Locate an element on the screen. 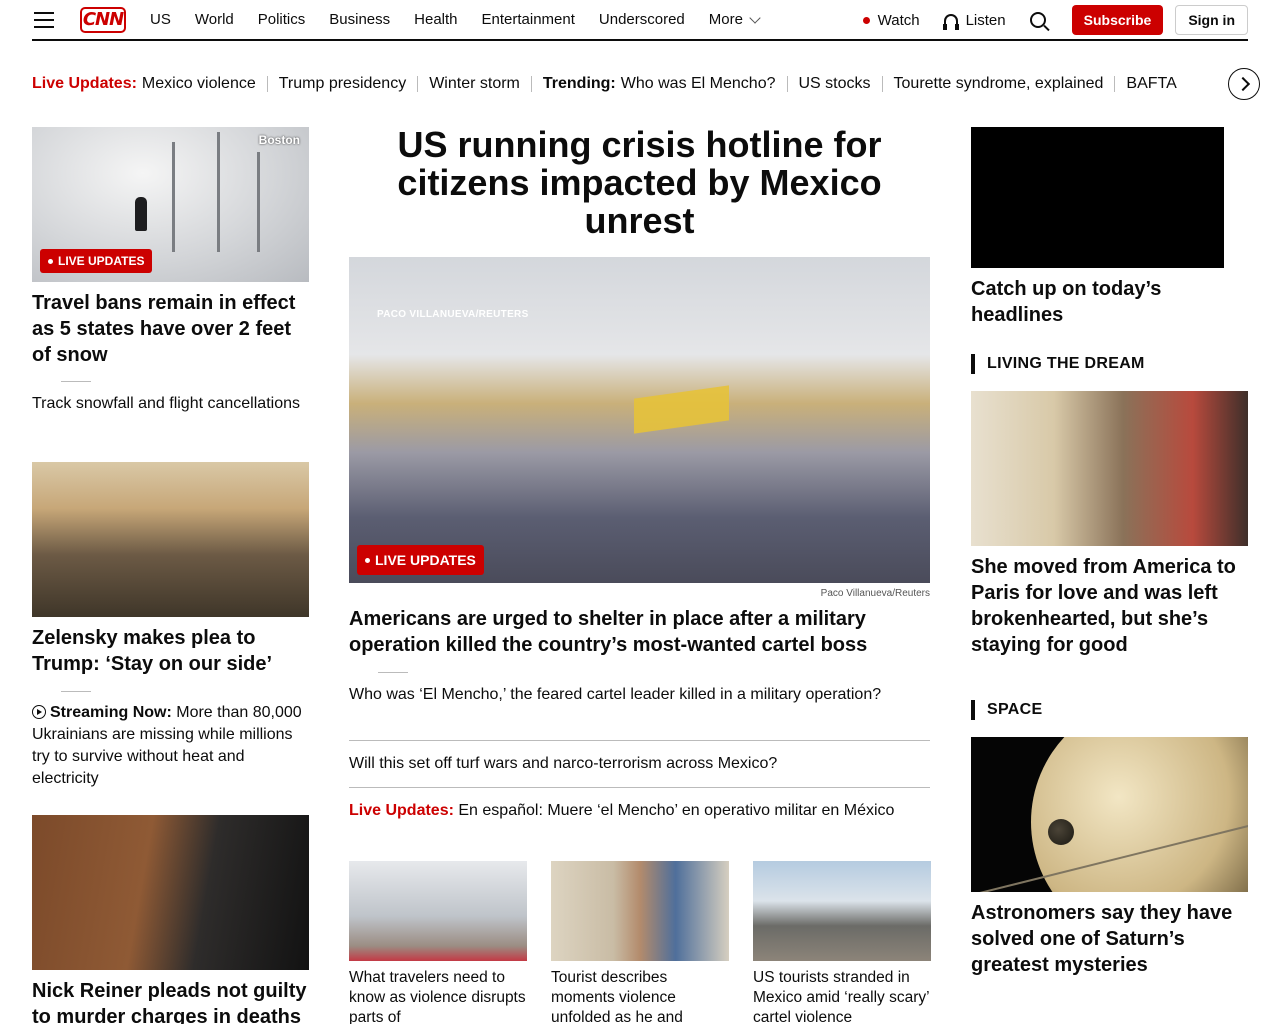 This screenshot has width=1280, height=1024. section-title: LIVING THE DREAM is located at coordinates (1066, 363).